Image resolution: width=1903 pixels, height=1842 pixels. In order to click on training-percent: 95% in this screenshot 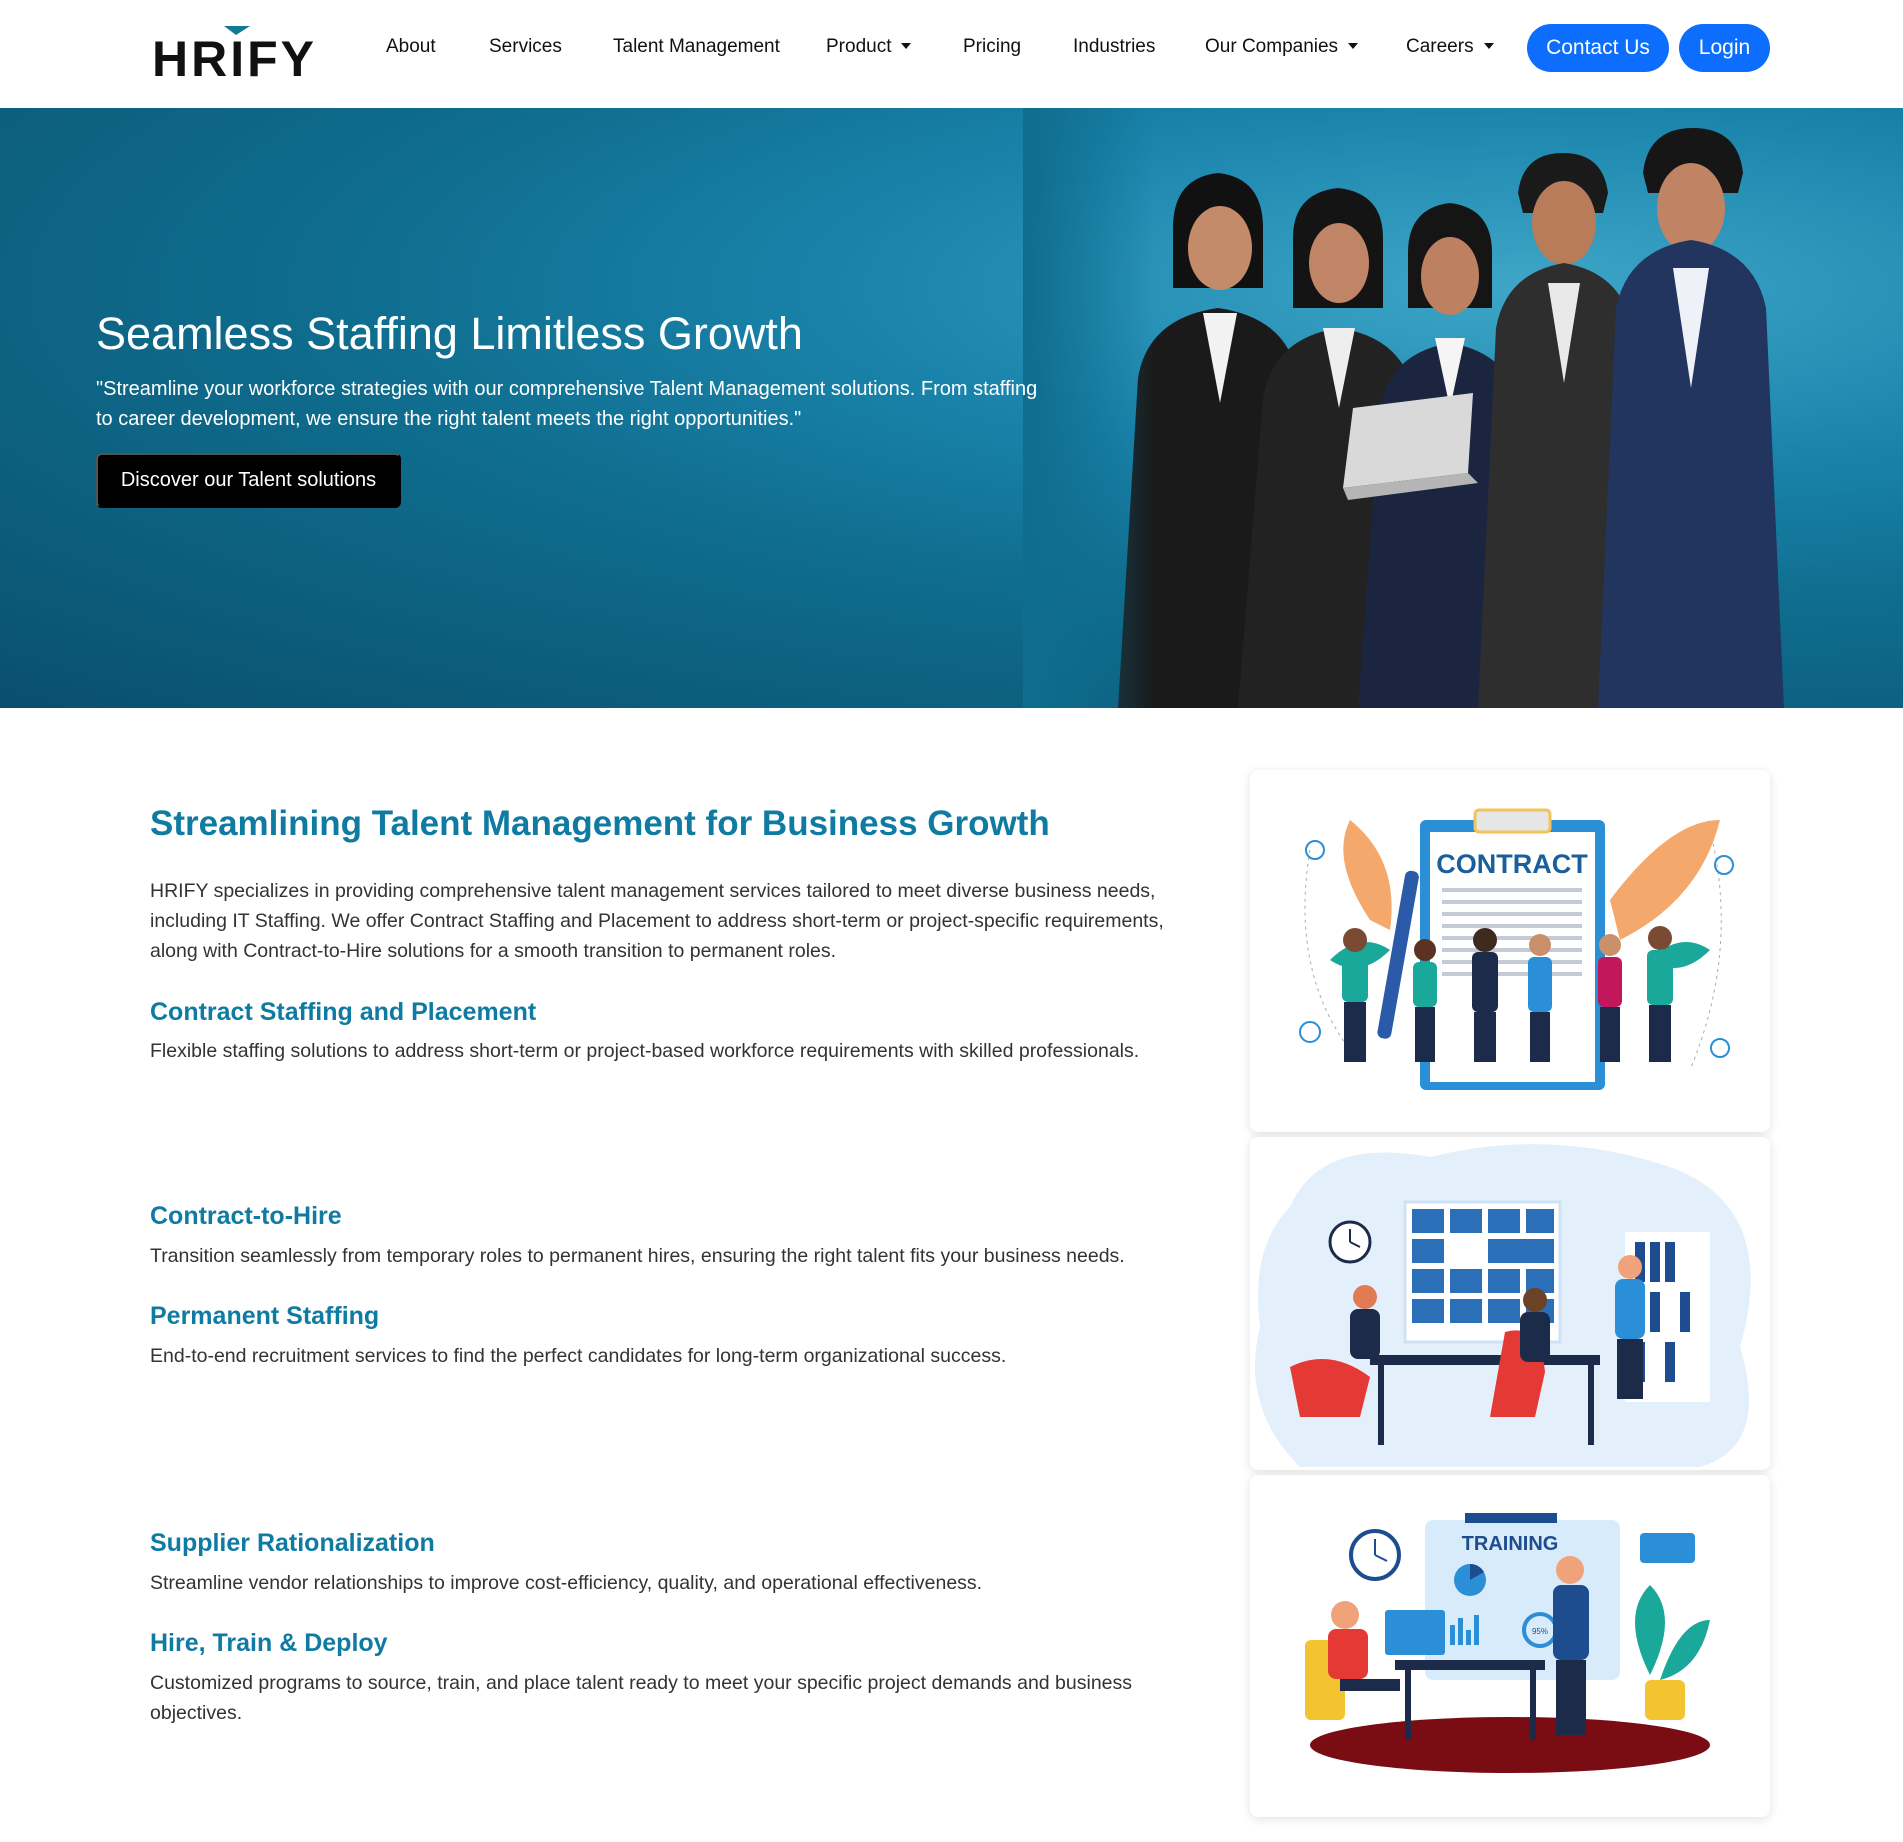, I will do `click(1540, 1631)`.